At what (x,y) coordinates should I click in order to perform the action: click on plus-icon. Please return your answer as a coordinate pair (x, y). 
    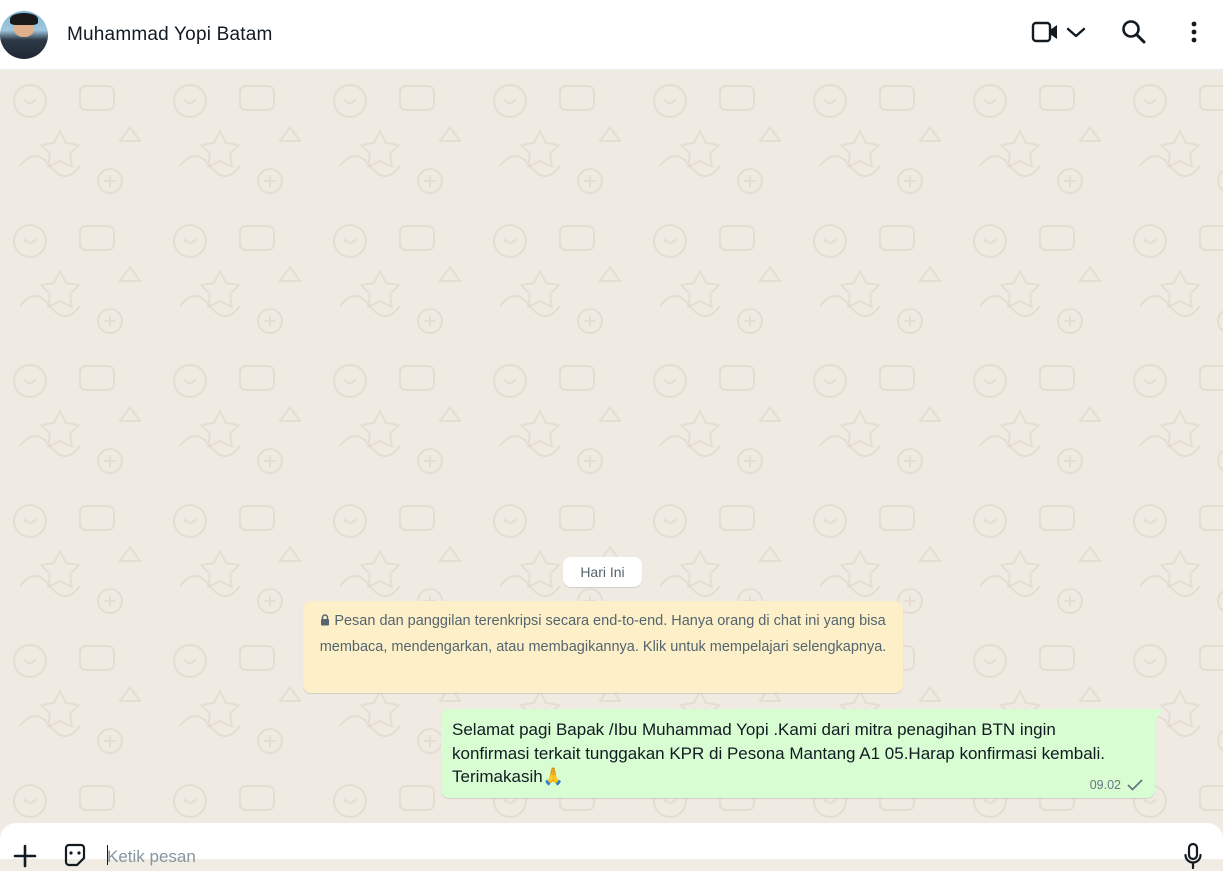
    Looking at the image, I should click on (25, 856).